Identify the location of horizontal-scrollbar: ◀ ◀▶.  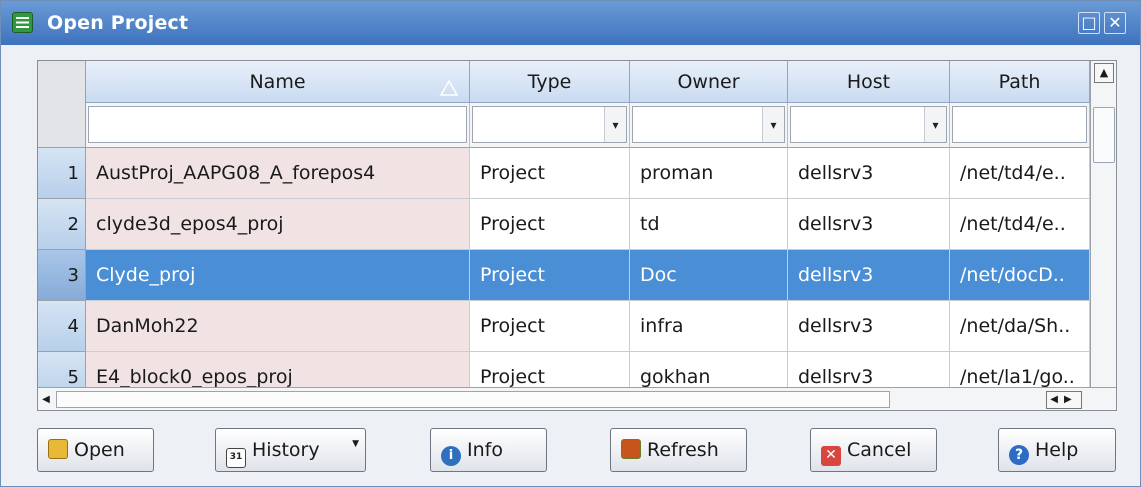
(577, 398).